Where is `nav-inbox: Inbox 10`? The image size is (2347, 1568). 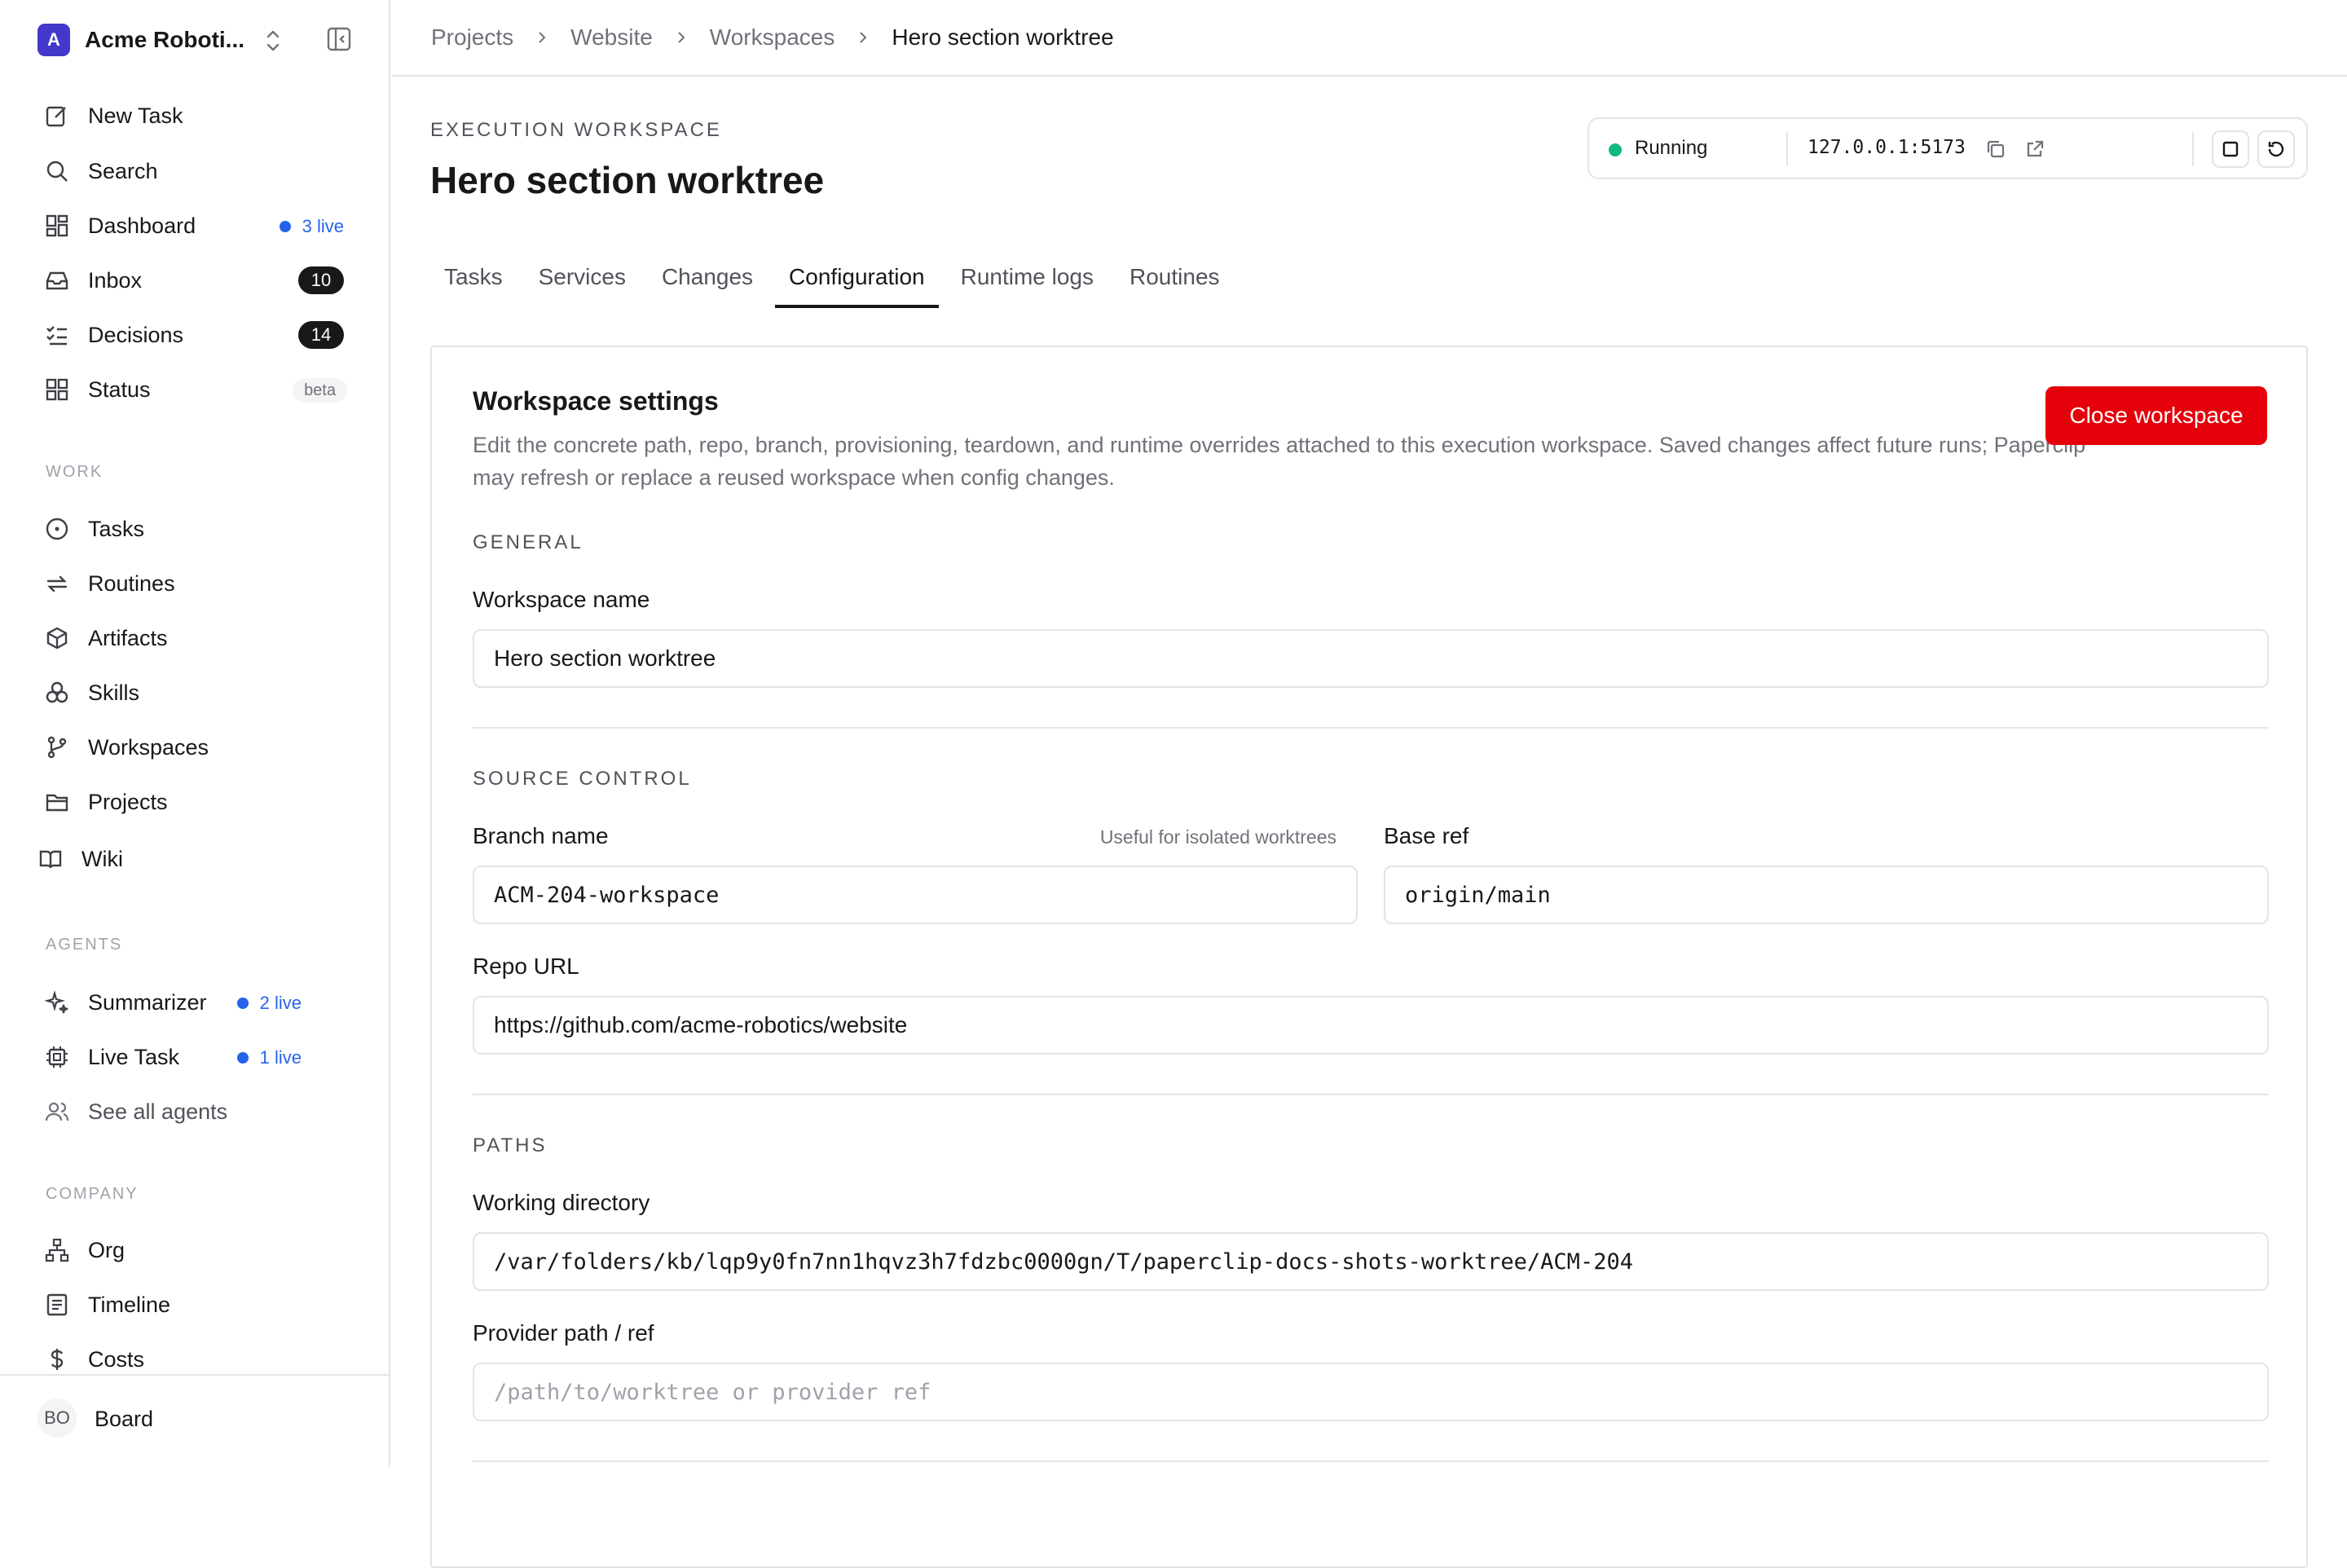 nav-inbox: Inbox 10 is located at coordinates (195, 280).